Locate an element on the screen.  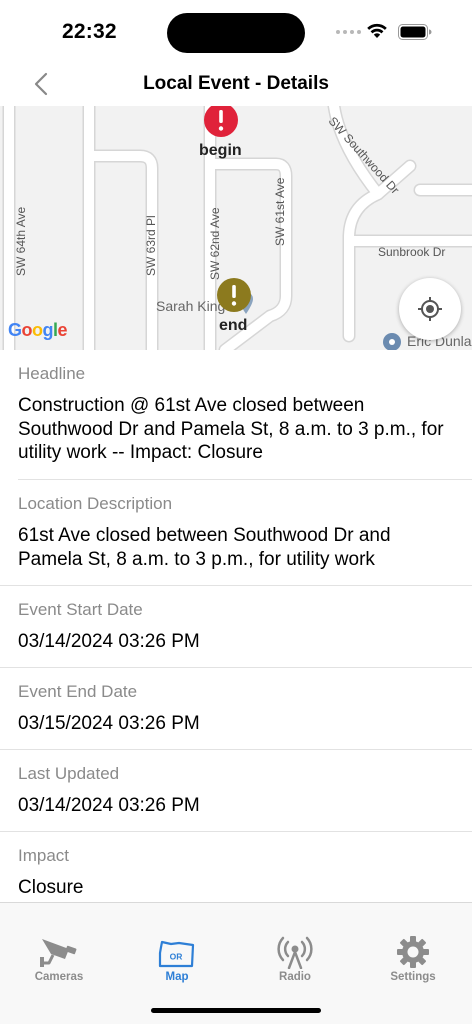
end-marker-label: end is located at coordinates (233, 325).